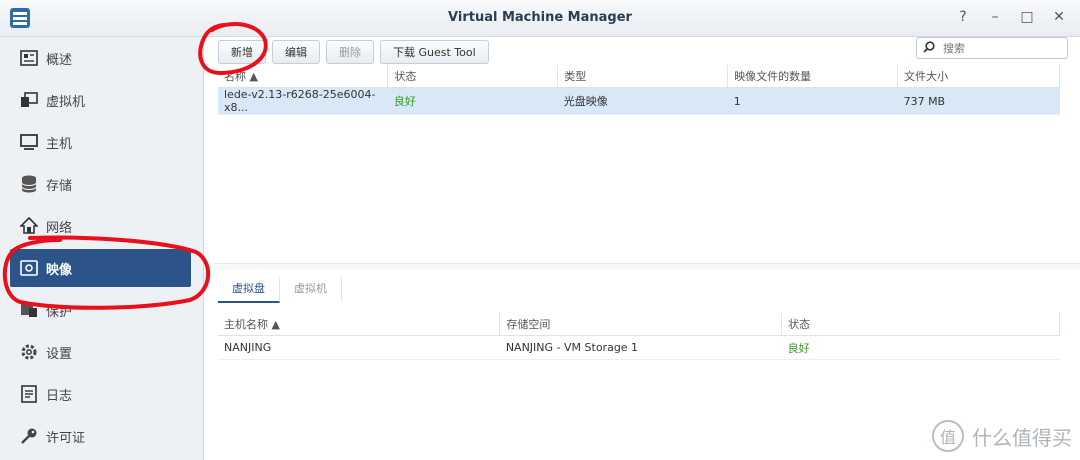  I want to click on search-input, so click(1003, 48).